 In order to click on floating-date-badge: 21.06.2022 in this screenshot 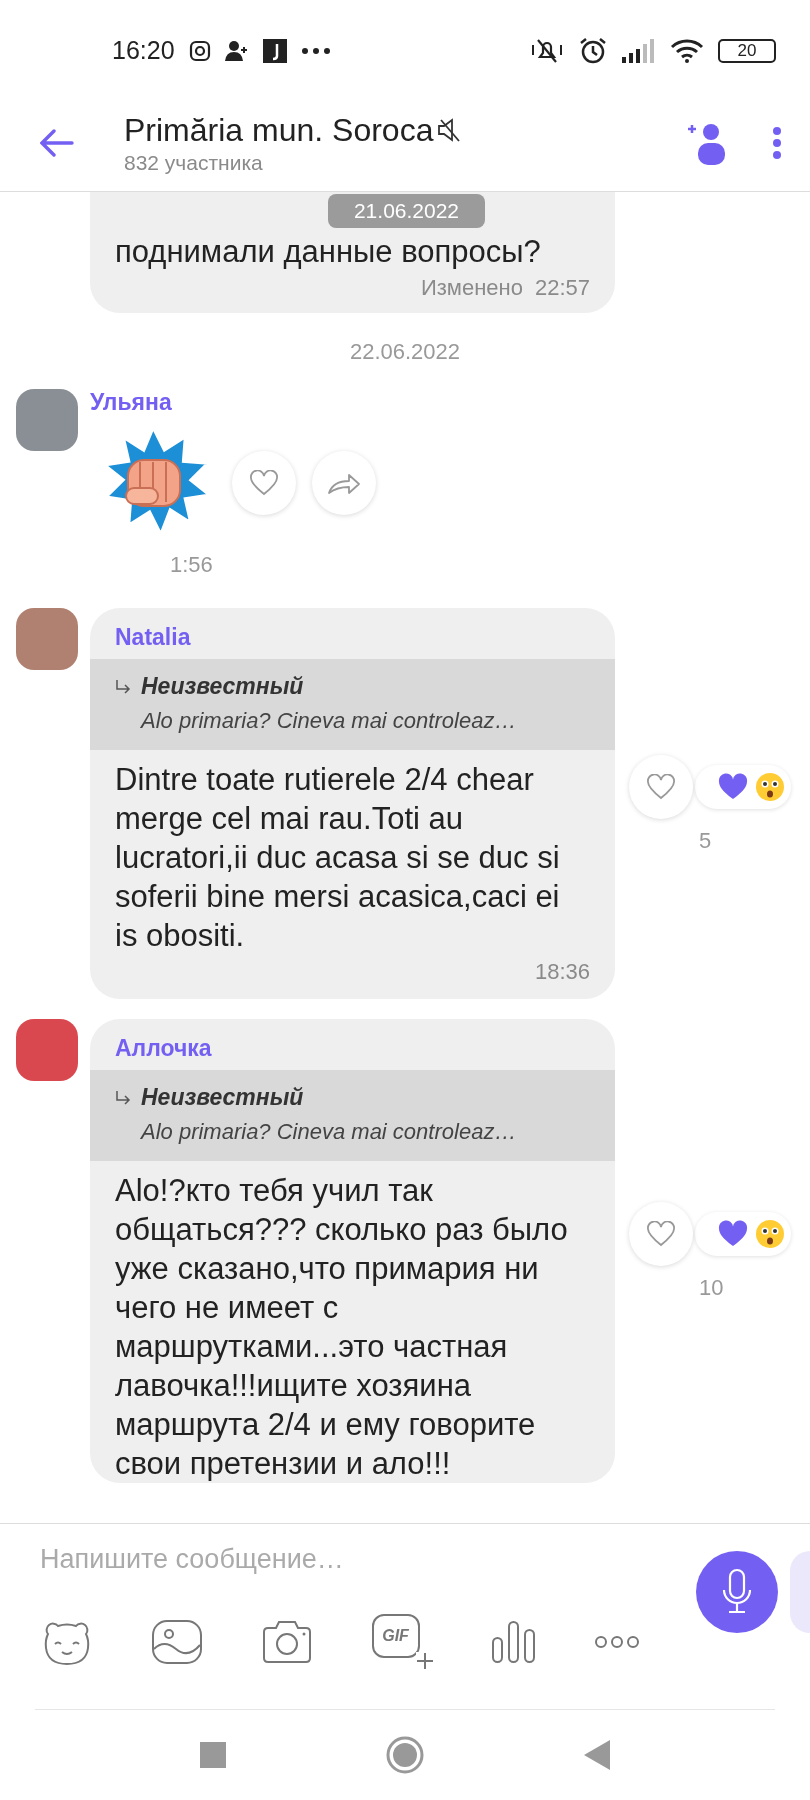, I will do `click(406, 211)`.